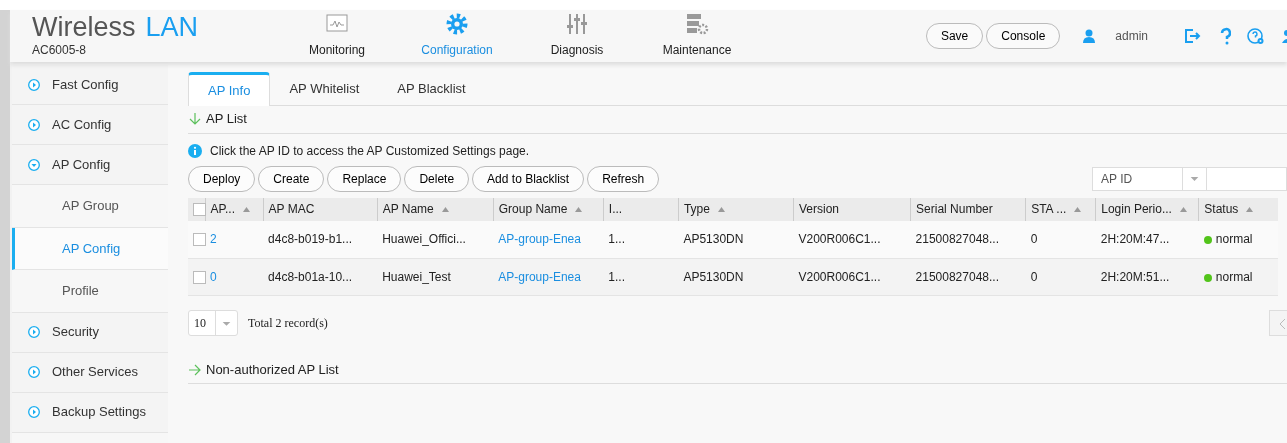 This screenshot has height=443, width=1287. What do you see at coordinates (437, 178) in the screenshot?
I see `action-button: Delete` at bounding box center [437, 178].